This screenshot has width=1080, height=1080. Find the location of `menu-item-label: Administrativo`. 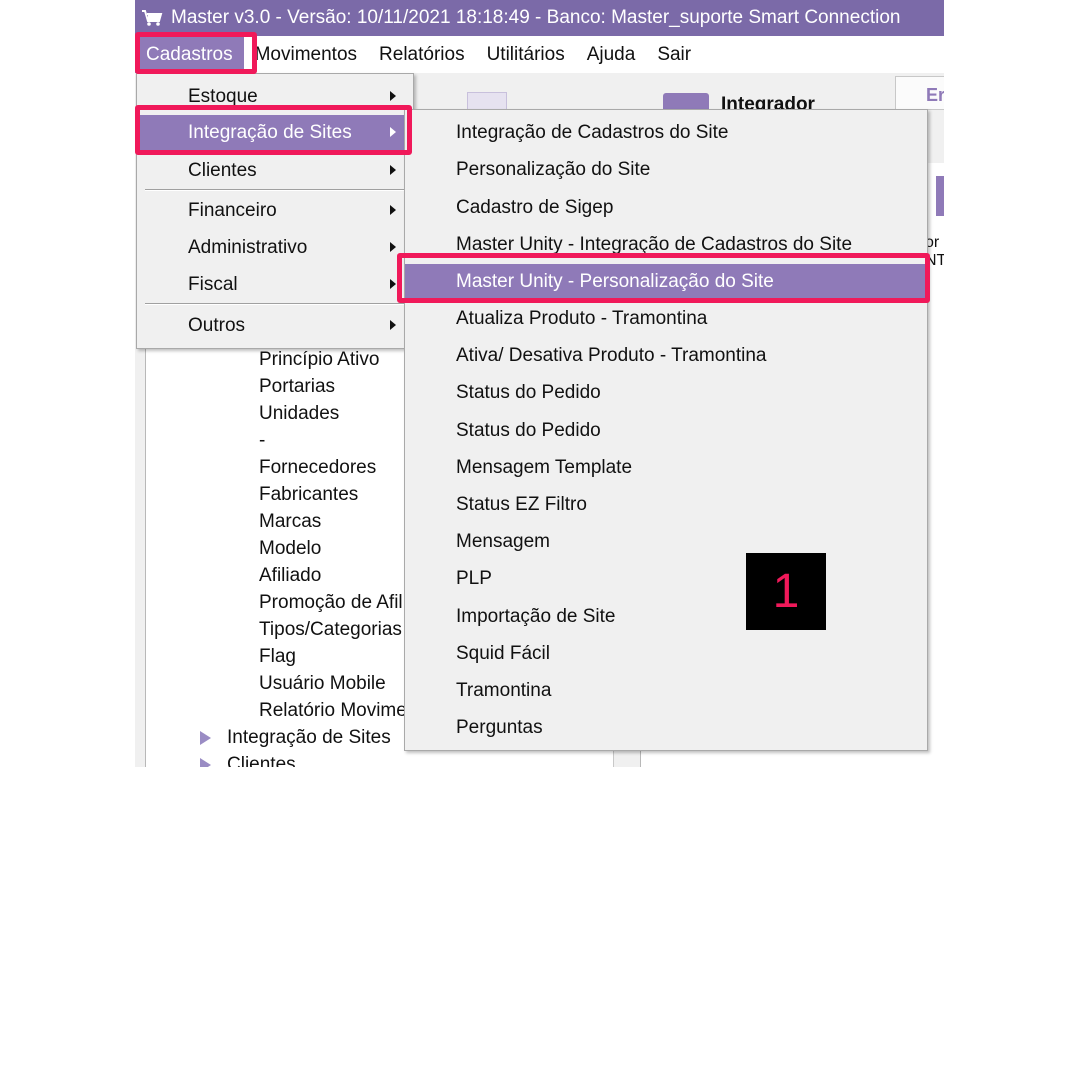

menu-item-label: Administrativo is located at coordinates (248, 247).